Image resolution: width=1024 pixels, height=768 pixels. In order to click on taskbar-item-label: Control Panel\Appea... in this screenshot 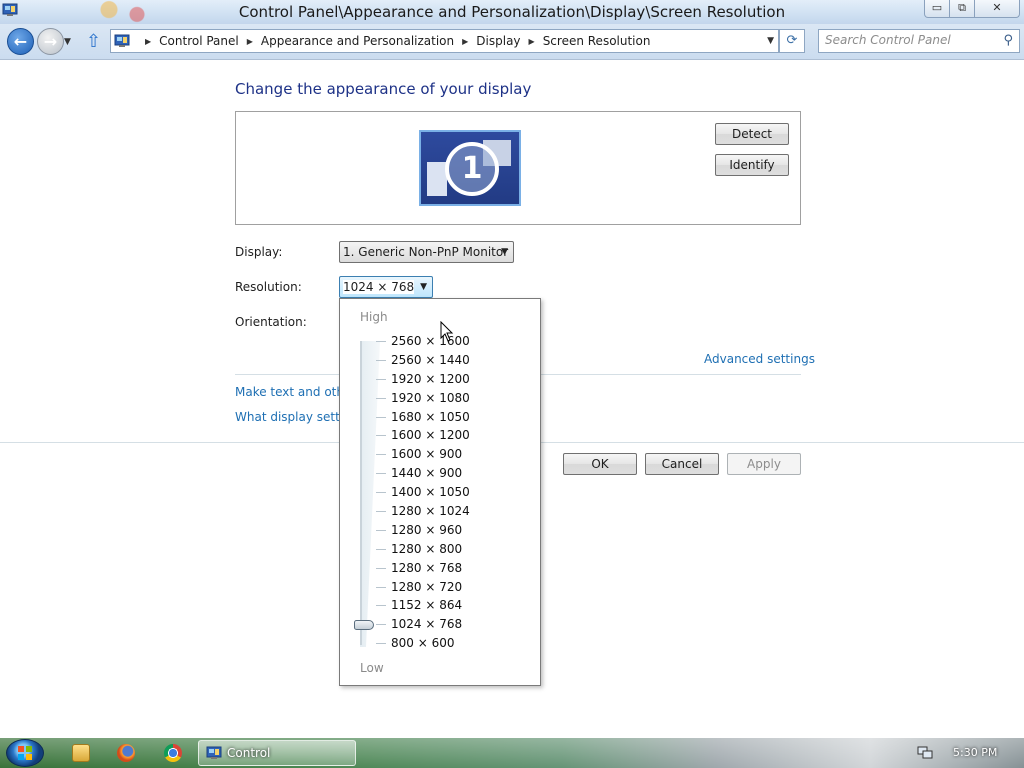, I will do `click(249, 753)`.